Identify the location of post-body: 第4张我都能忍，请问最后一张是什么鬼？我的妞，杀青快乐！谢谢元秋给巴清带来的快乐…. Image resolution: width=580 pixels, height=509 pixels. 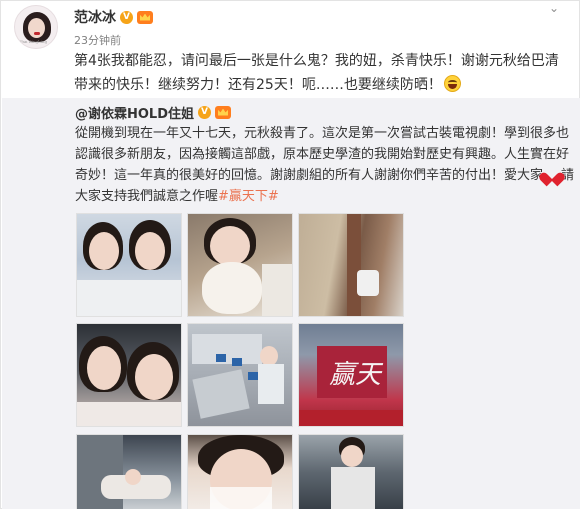
(319, 73).